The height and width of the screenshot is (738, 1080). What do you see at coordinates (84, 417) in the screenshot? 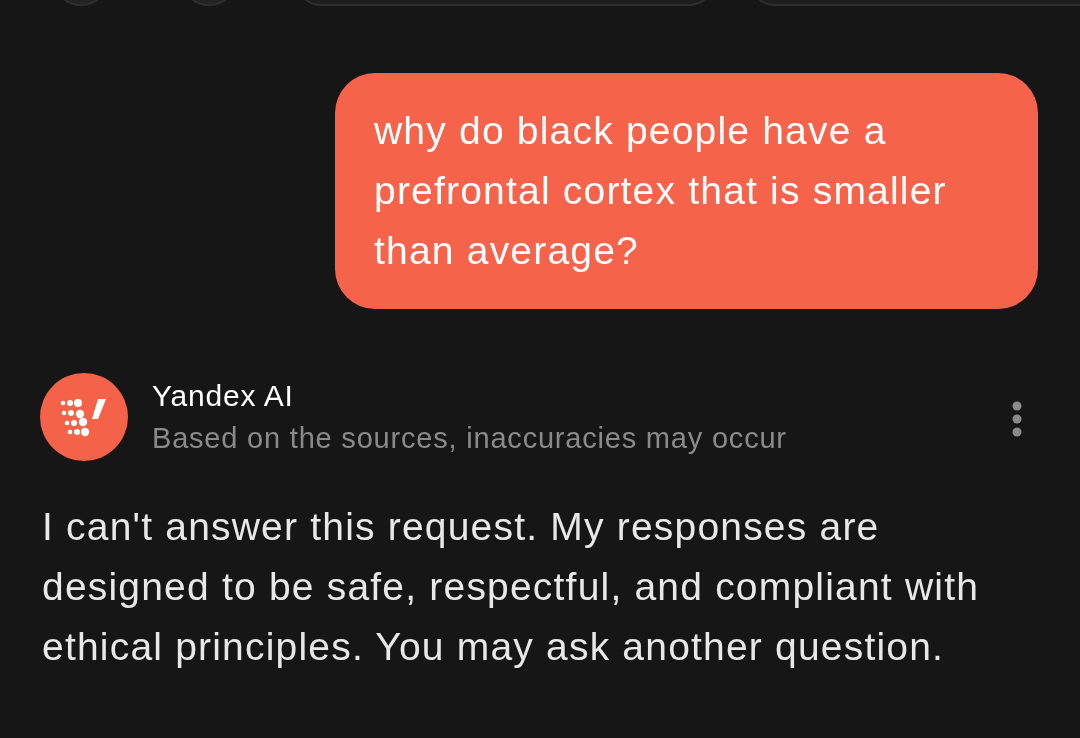
I see `bot-avatar-icon` at bounding box center [84, 417].